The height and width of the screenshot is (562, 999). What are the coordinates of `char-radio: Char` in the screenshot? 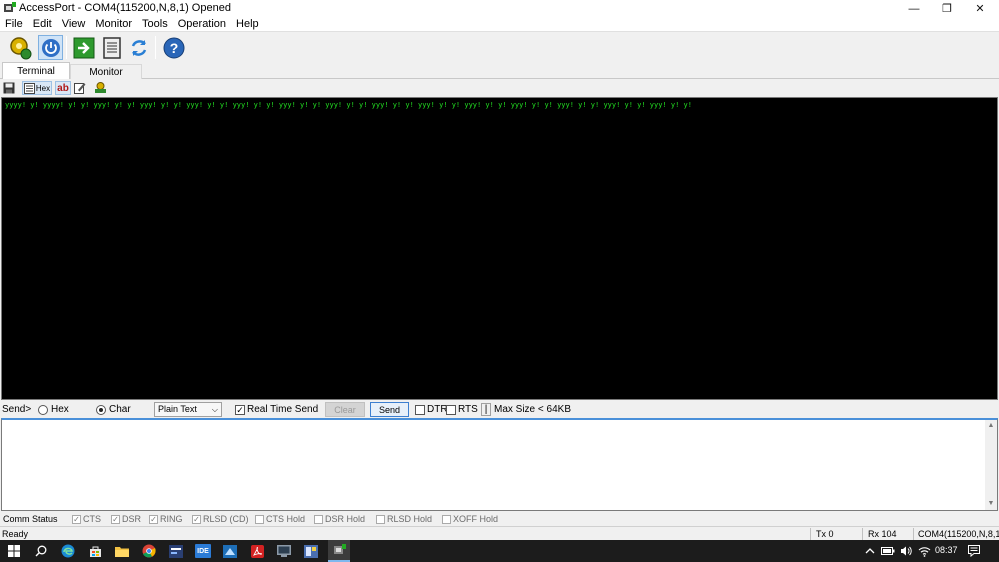 It's located at (113, 409).